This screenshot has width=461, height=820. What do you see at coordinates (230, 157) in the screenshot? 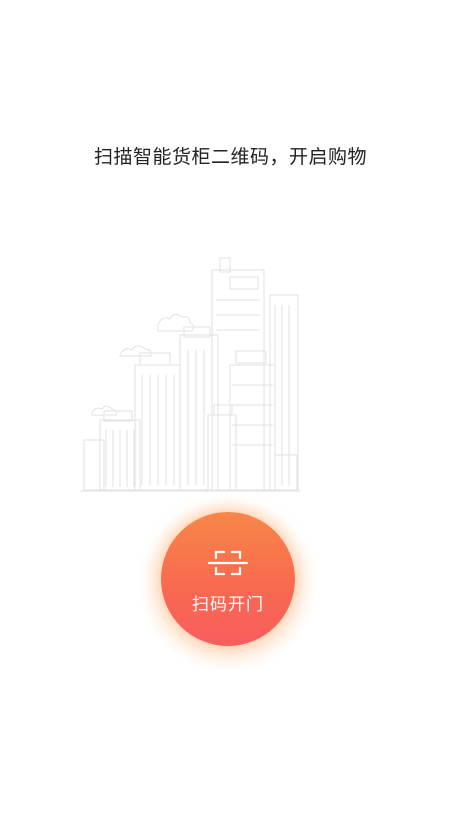
I see `page-headline: 扫描智能货柜二维码，开启购物` at bounding box center [230, 157].